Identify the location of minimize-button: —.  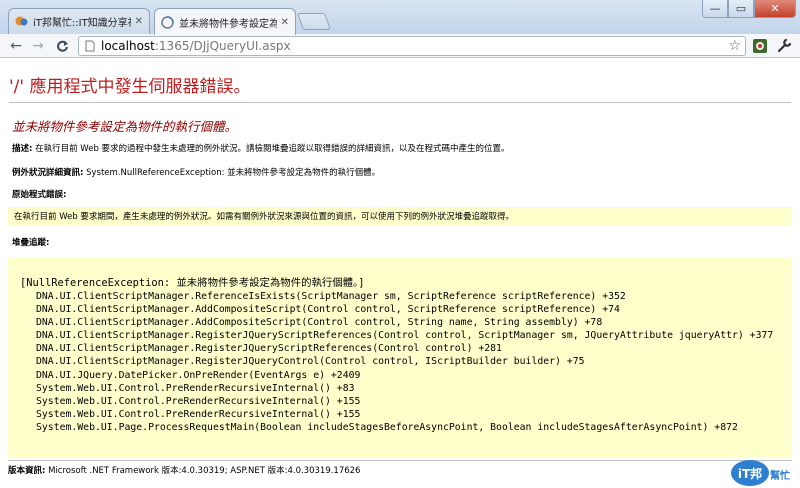
(715, 9).